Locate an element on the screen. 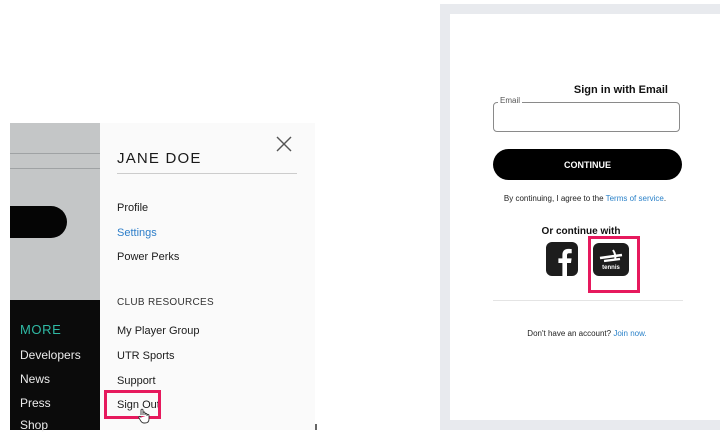  email-label: Email is located at coordinates (510, 100).